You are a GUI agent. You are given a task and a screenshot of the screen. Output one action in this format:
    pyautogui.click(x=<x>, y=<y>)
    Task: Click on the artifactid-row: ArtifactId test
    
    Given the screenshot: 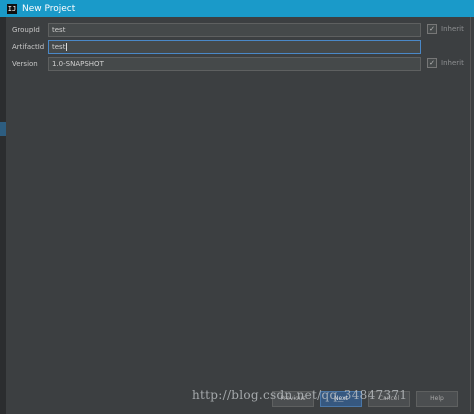 What is the action you would take?
    pyautogui.click(x=238, y=47)
    